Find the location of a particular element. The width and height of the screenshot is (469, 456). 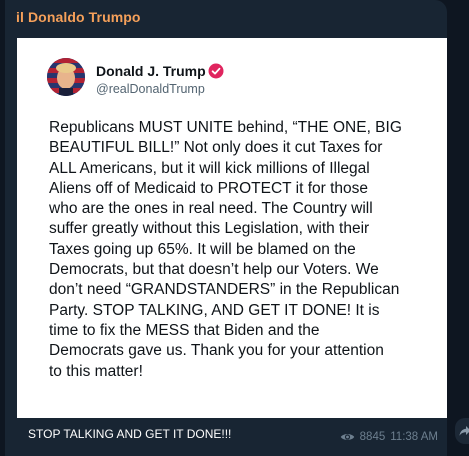

forward-button is located at coordinates (462, 431).